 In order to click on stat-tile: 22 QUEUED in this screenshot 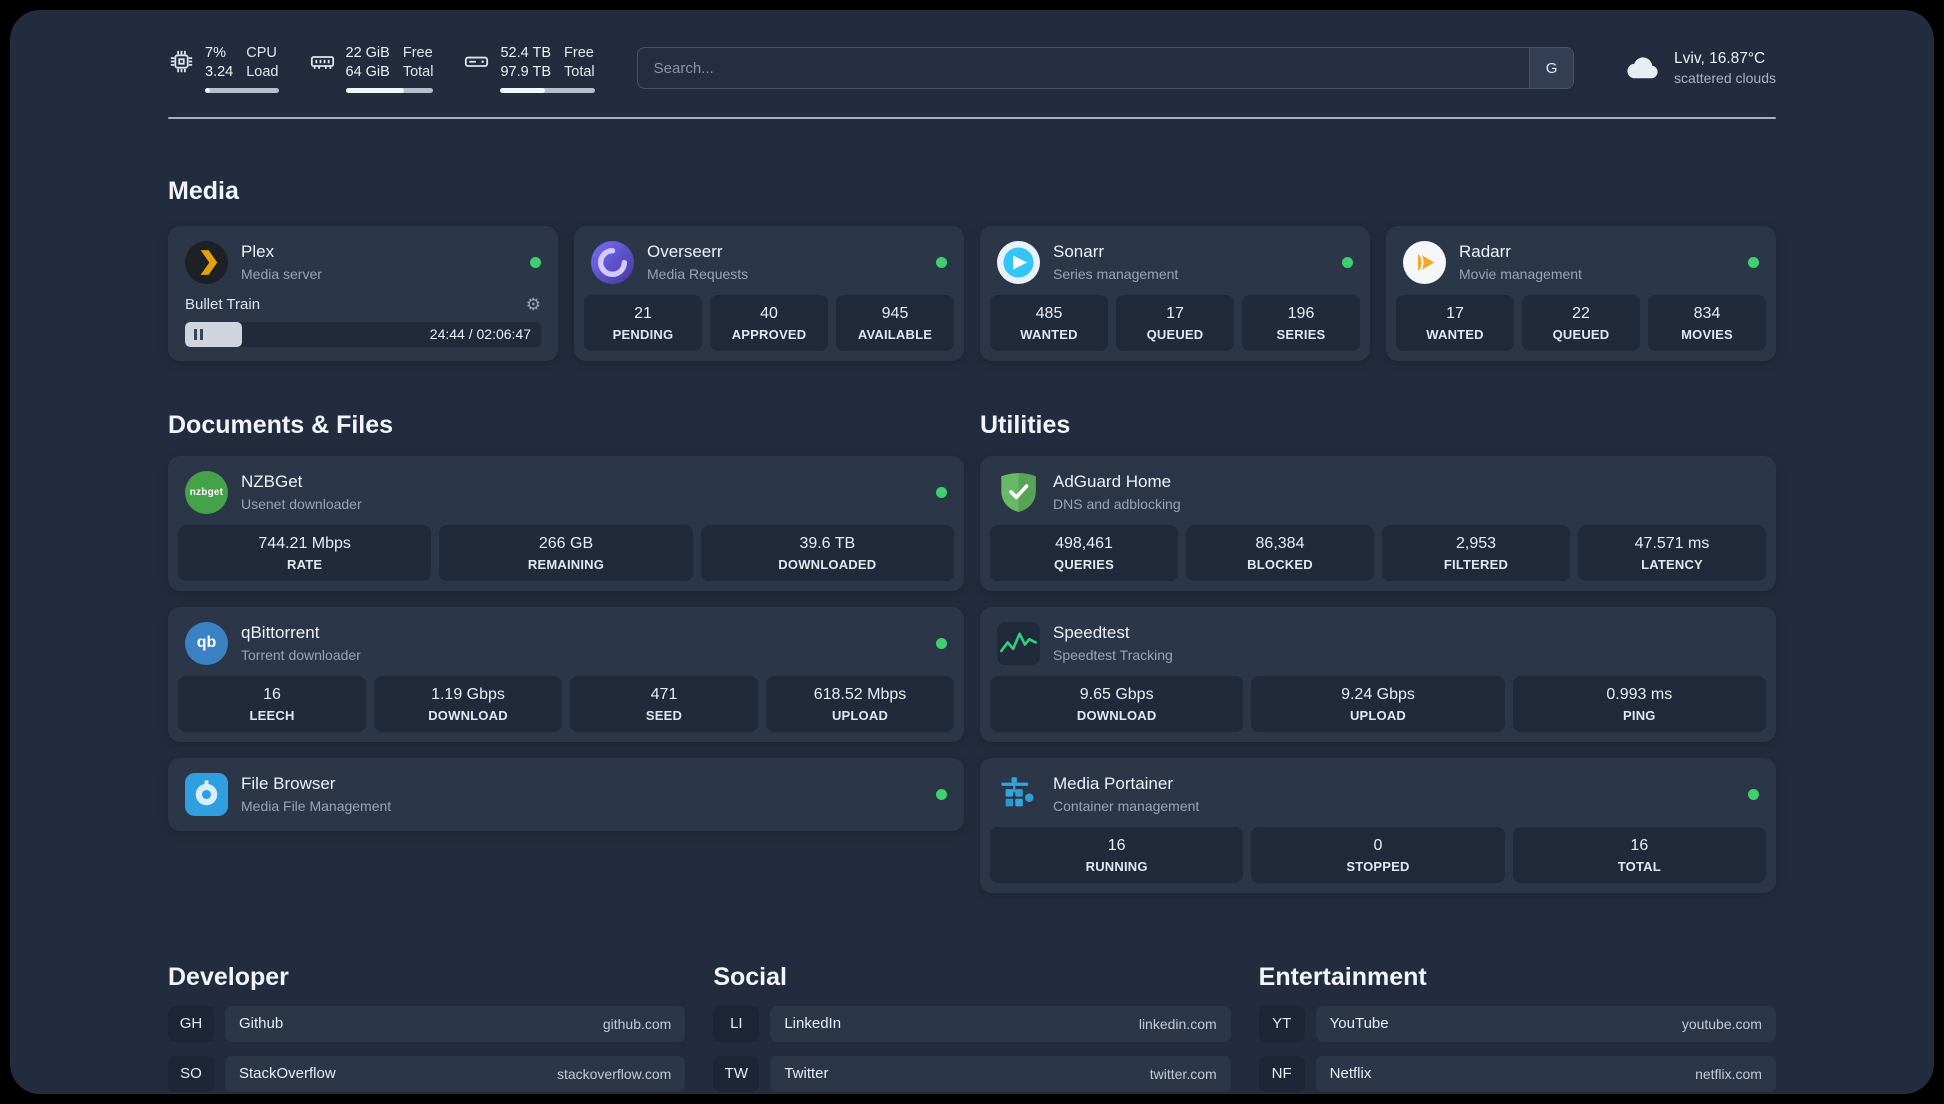, I will do `click(1581, 322)`.